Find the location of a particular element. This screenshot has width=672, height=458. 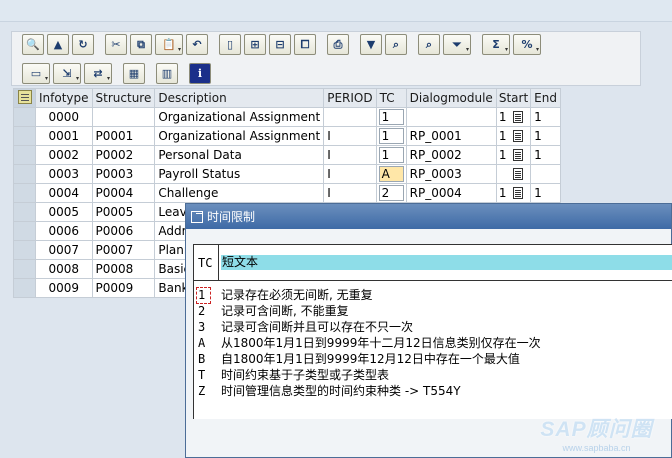

cell-structure: P0004 is located at coordinates (123, 193).